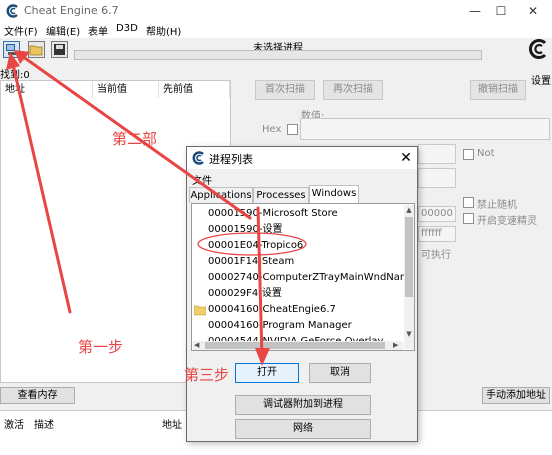 The height and width of the screenshot is (455, 552). What do you see at coordinates (207, 375) in the screenshot?
I see `annotation-step-3: 第三步` at bounding box center [207, 375].